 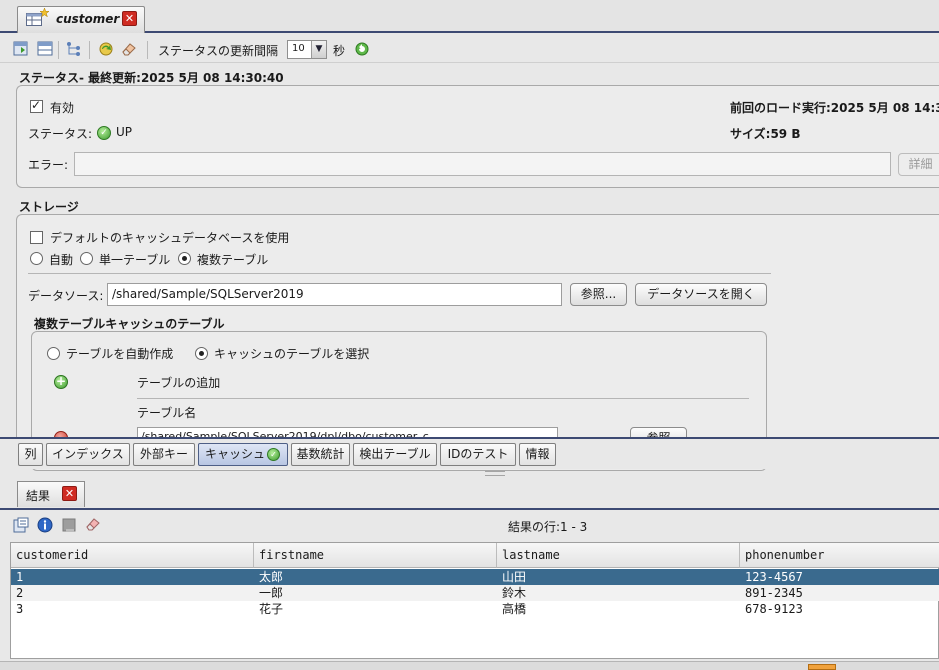 I want to click on tab-results: 結果 ✕, so click(x=51, y=494).